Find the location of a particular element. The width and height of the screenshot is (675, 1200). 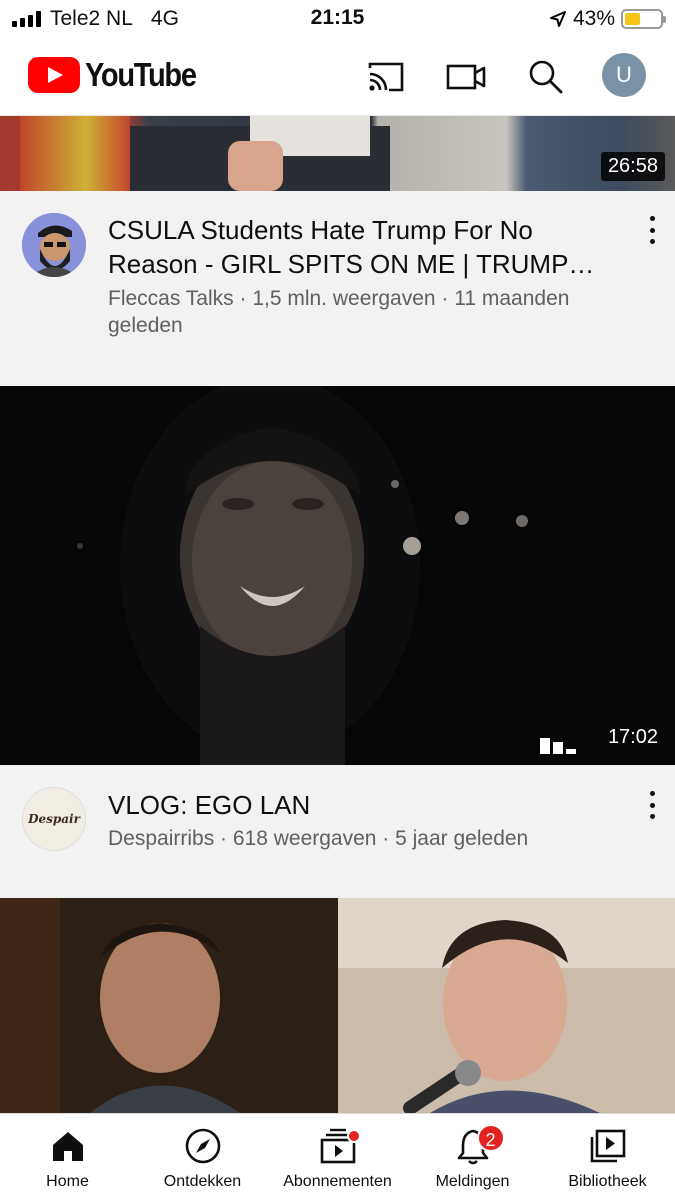

battery-percentage: 43% is located at coordinates (593, 18).